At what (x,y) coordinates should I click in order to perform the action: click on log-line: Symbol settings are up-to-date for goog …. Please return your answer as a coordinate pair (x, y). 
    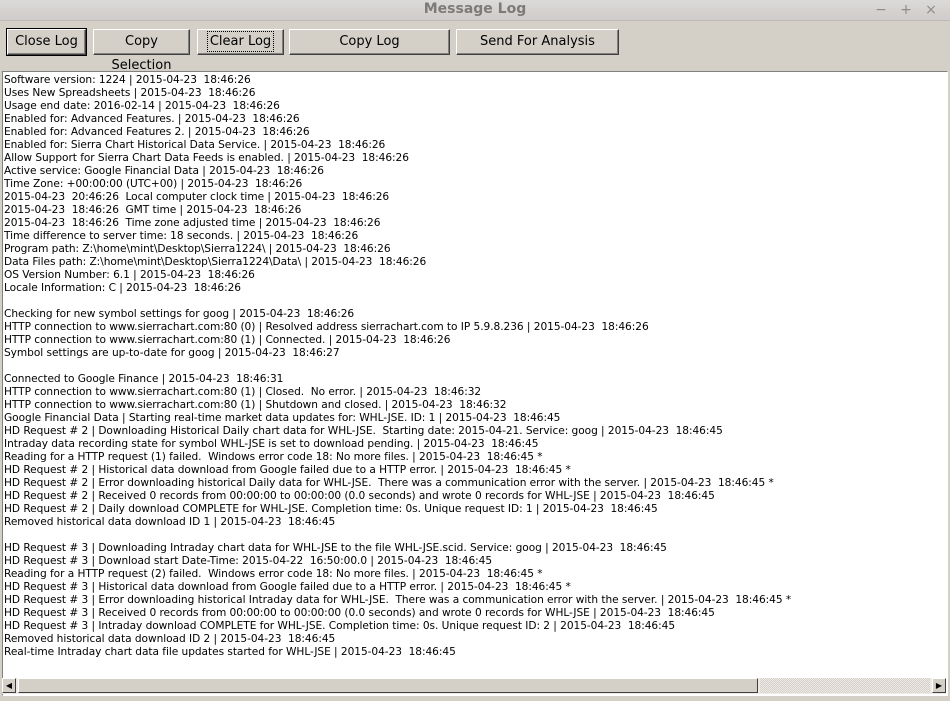
    Looking at the image, I should click on (172, 353).